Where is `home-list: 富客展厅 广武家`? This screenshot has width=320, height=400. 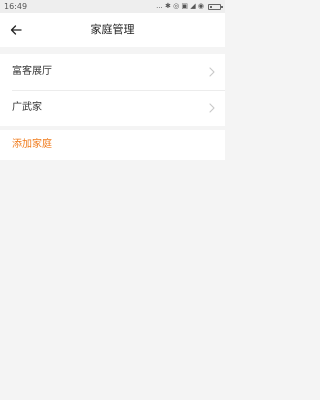 home-list: 富客展厅 广武家 is located at coordinates (112, 90).